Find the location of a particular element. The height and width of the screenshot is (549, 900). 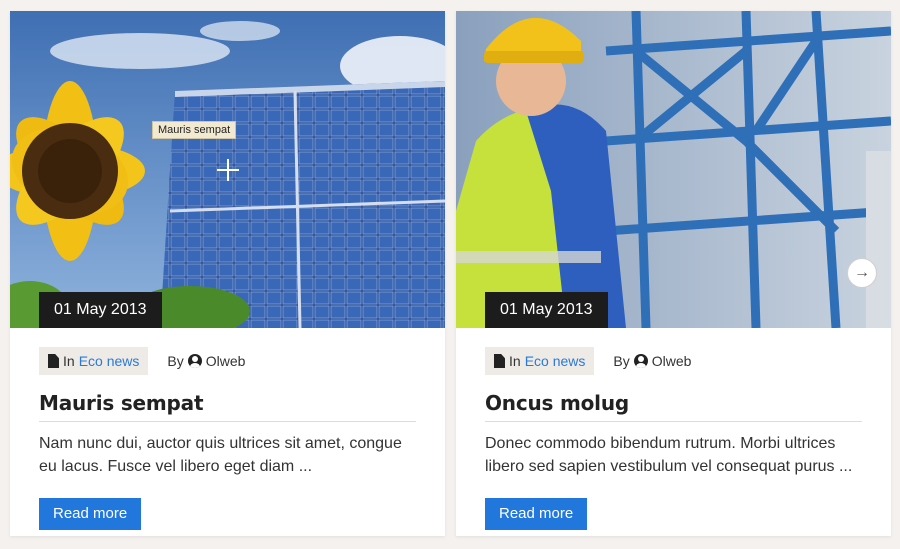

post-title: Mauris sempat is located at coordinates (227, 403).